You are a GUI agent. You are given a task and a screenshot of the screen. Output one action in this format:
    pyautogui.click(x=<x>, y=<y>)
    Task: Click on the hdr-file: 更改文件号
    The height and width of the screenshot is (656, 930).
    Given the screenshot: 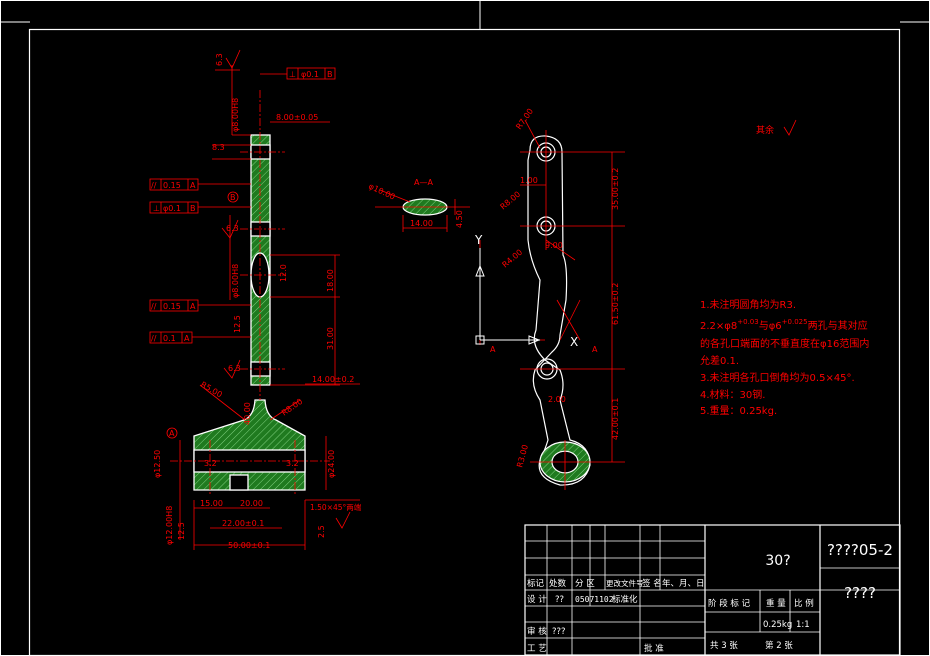 What is the action you would take?
    pyautogui.click(x=625, y=583)
    